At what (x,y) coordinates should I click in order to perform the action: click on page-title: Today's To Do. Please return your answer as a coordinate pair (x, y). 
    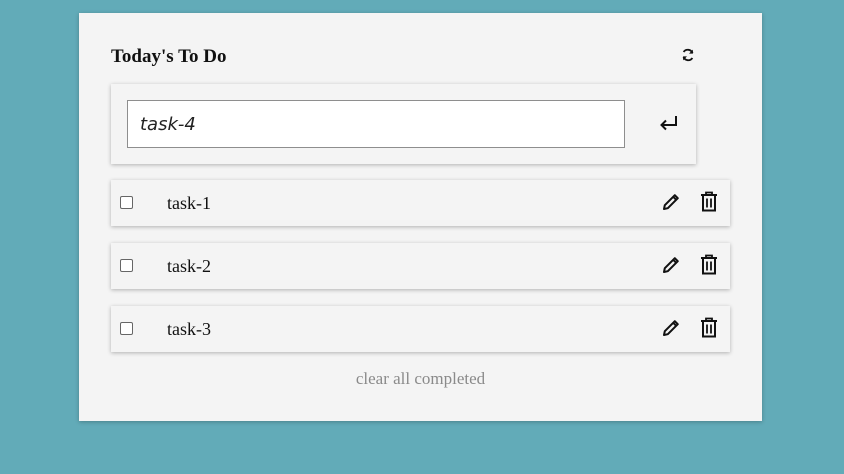
    Looking at the image, I should click on (169, 56).